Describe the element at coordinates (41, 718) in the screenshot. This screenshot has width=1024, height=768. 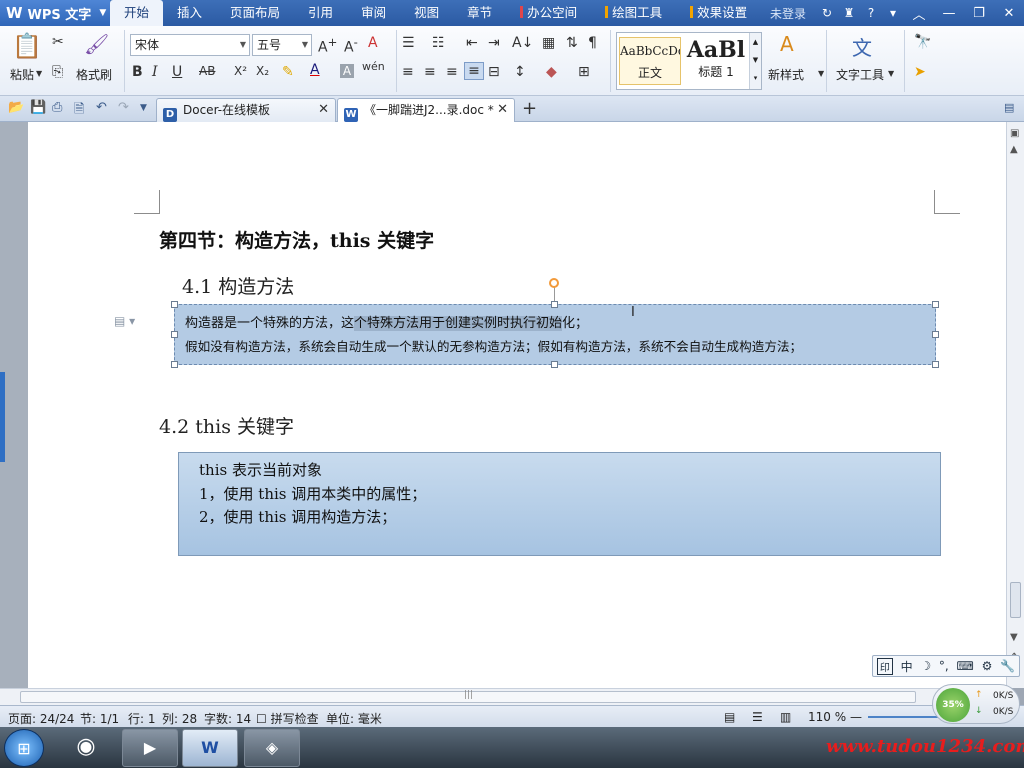
I see `page-indicator: 页面: 24/24` at that location.